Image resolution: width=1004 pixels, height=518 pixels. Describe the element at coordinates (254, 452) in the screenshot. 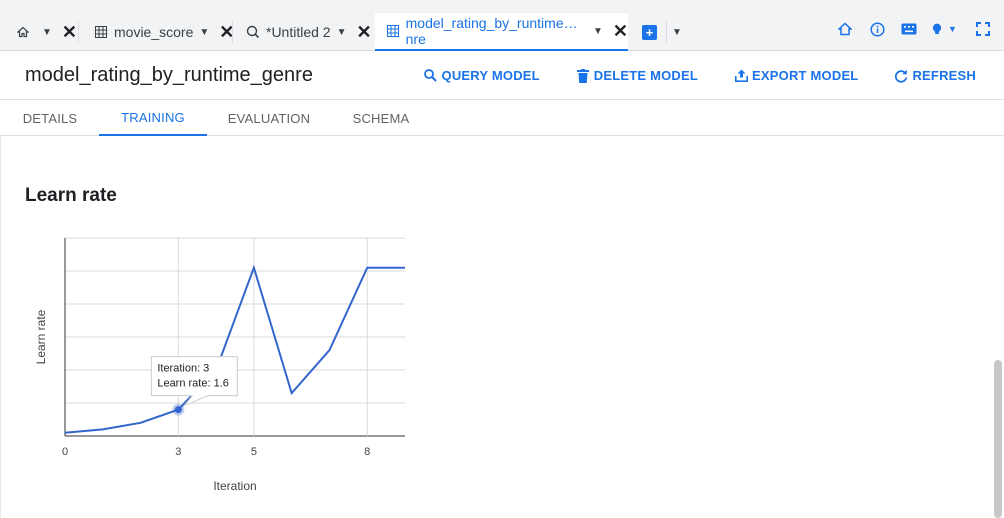

I see `x-tick-label: 5` at that location.